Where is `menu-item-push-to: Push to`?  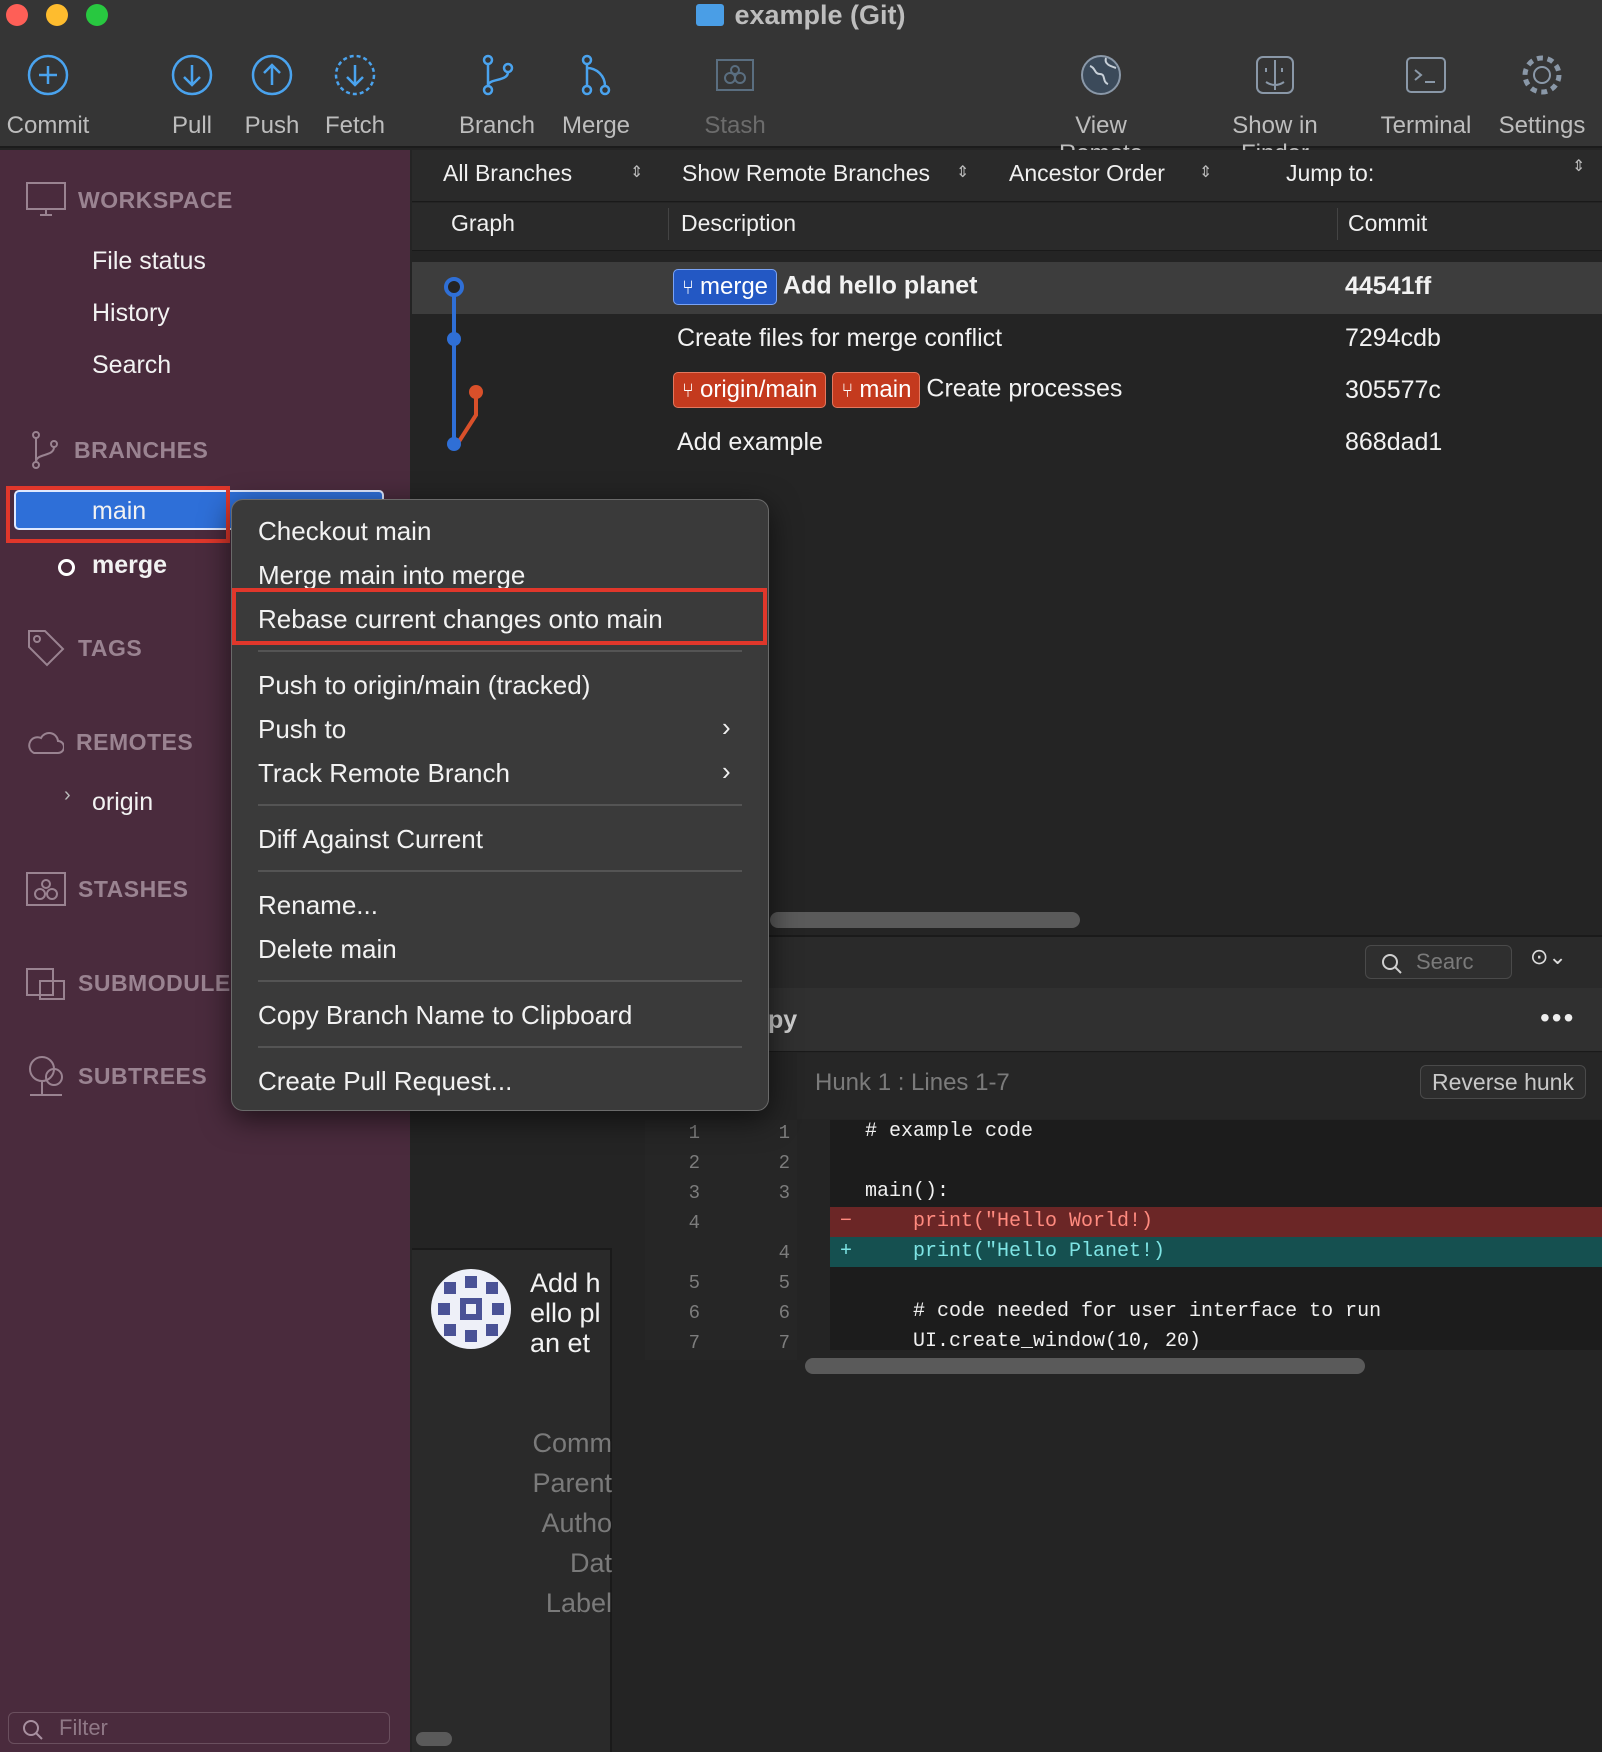
menu-item-push-to: Push to is located at coordinates (302, 729).